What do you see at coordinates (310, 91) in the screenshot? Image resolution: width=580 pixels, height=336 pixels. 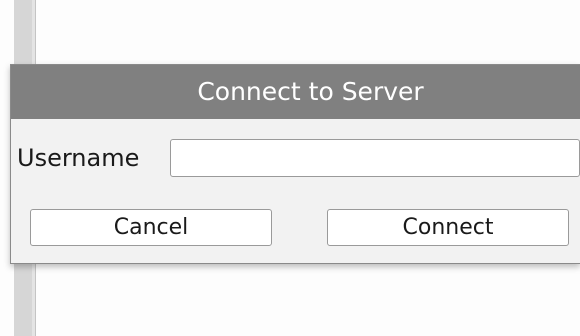 I see `dialog-title: Connect to Server` at bounding box center [310, 91].